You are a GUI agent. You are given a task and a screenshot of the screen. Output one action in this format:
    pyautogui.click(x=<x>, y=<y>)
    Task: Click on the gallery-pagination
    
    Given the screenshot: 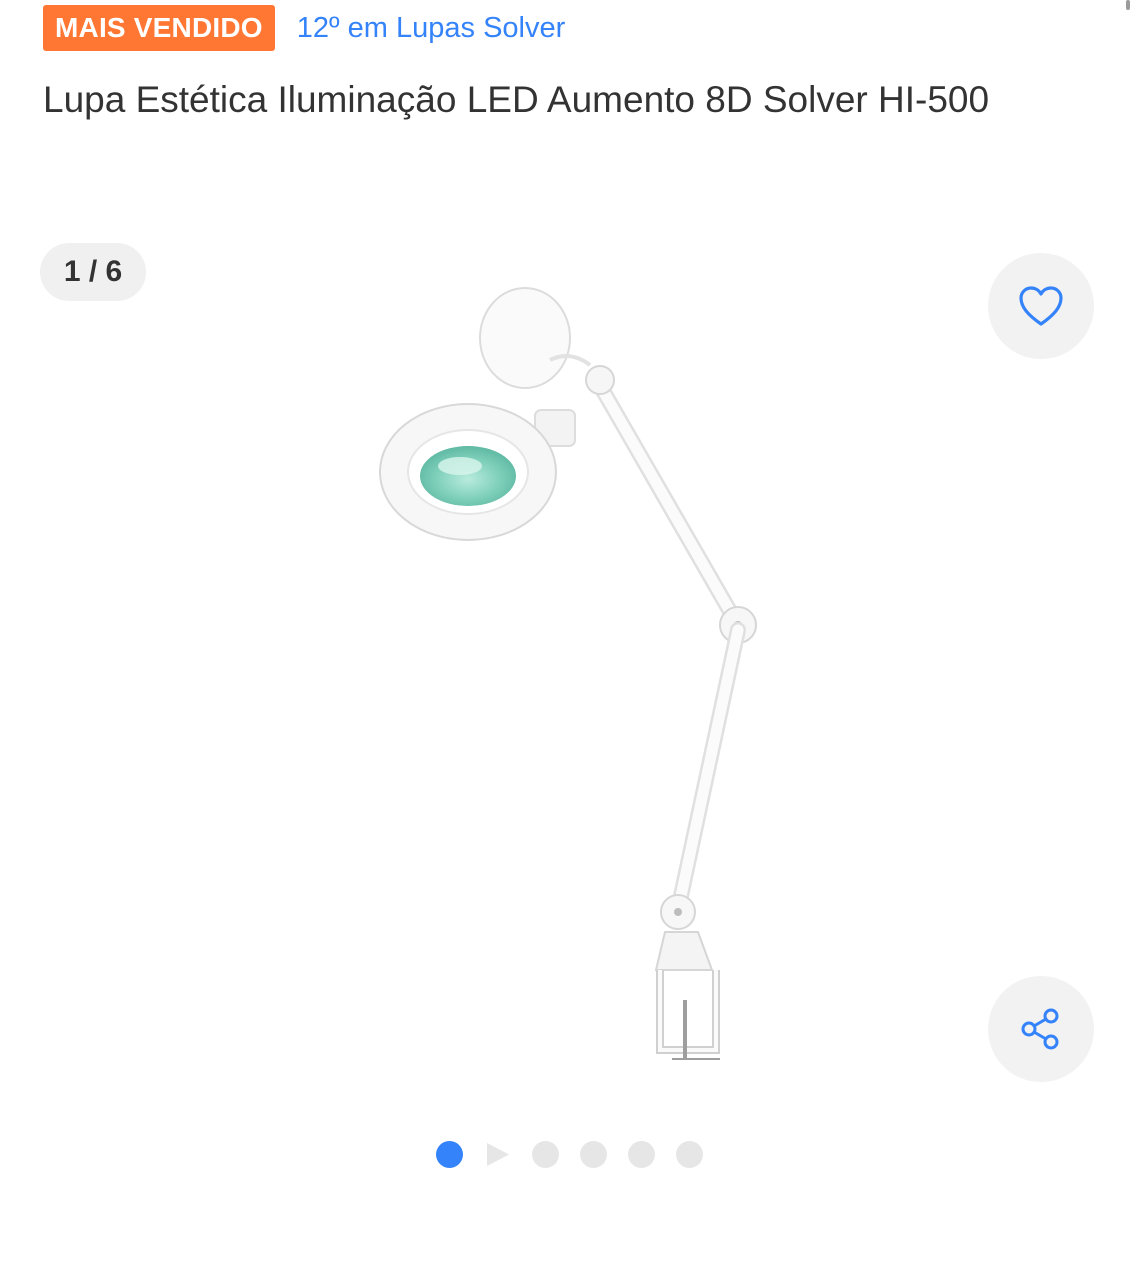 What is the action you would take?
    pyautogui.click(x=569, y=1154)
    